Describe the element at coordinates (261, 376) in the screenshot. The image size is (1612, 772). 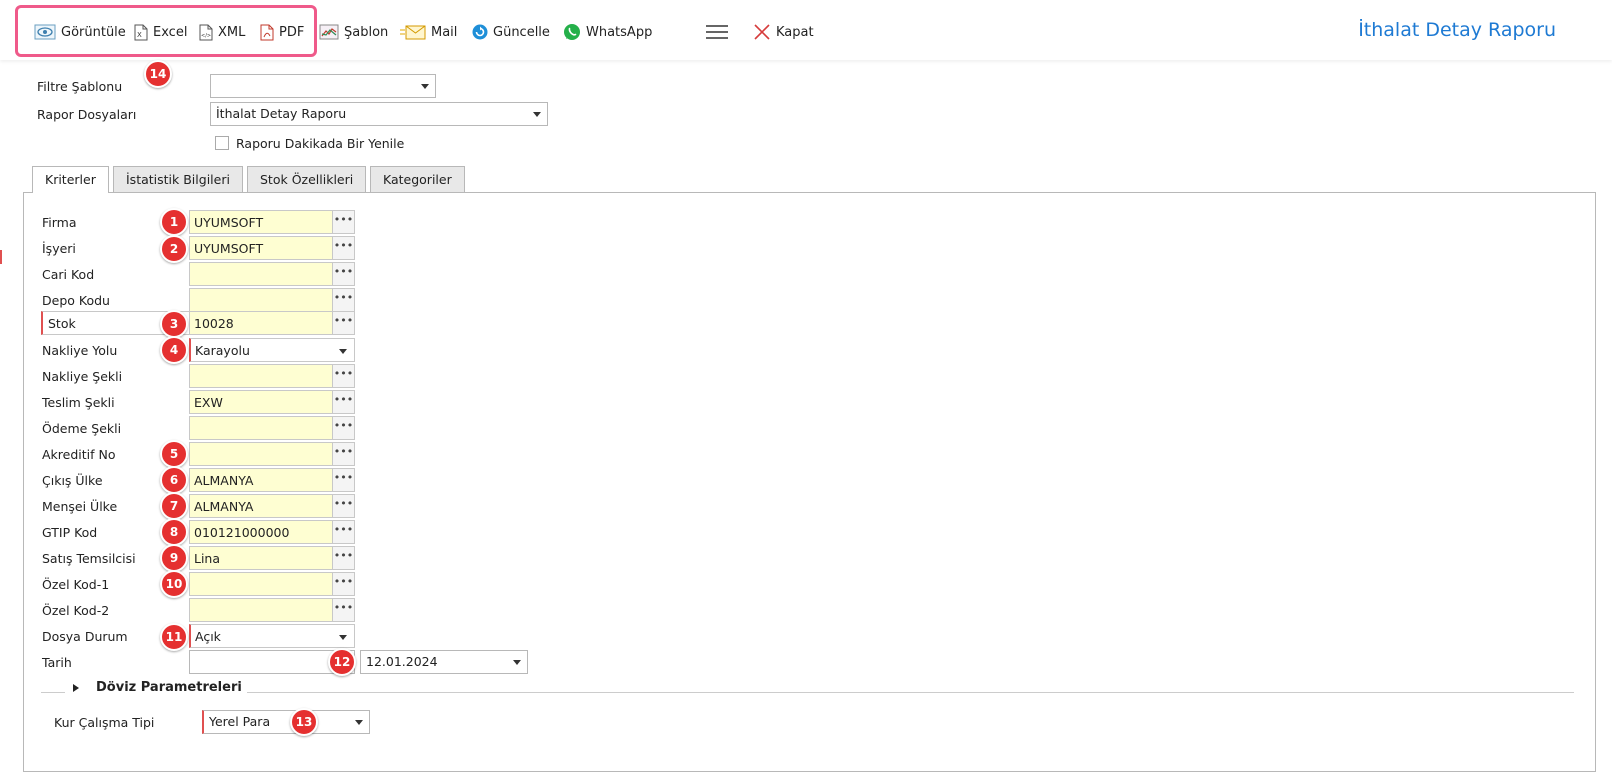
I see `nakliye-sekli-input` at that location.